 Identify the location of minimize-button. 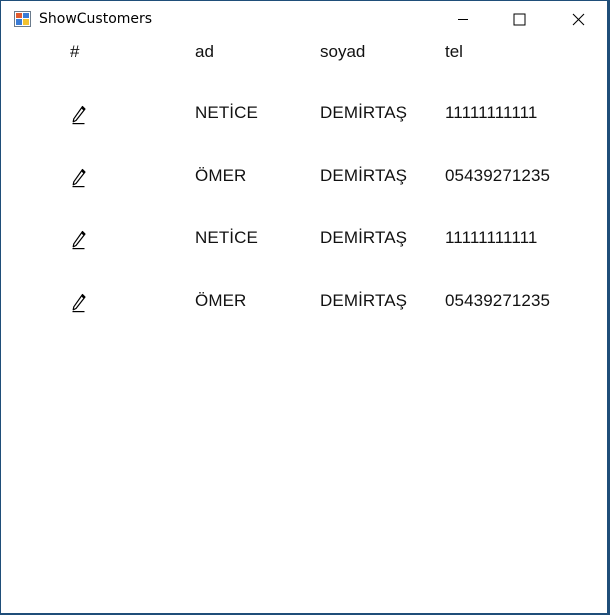
(463, 19).